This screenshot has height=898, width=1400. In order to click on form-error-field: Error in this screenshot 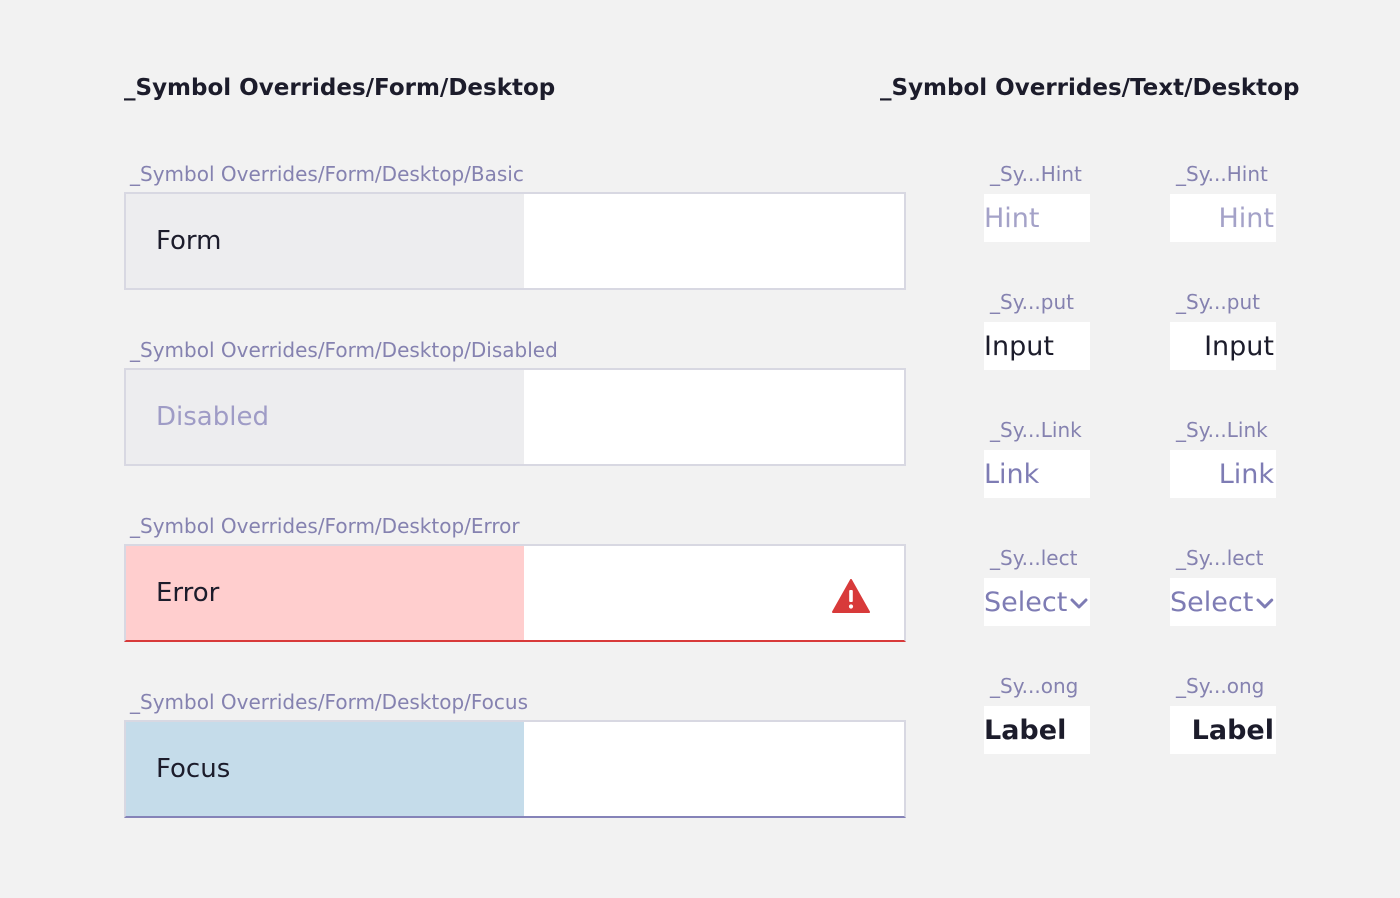, I will do `click(515, 593)`.